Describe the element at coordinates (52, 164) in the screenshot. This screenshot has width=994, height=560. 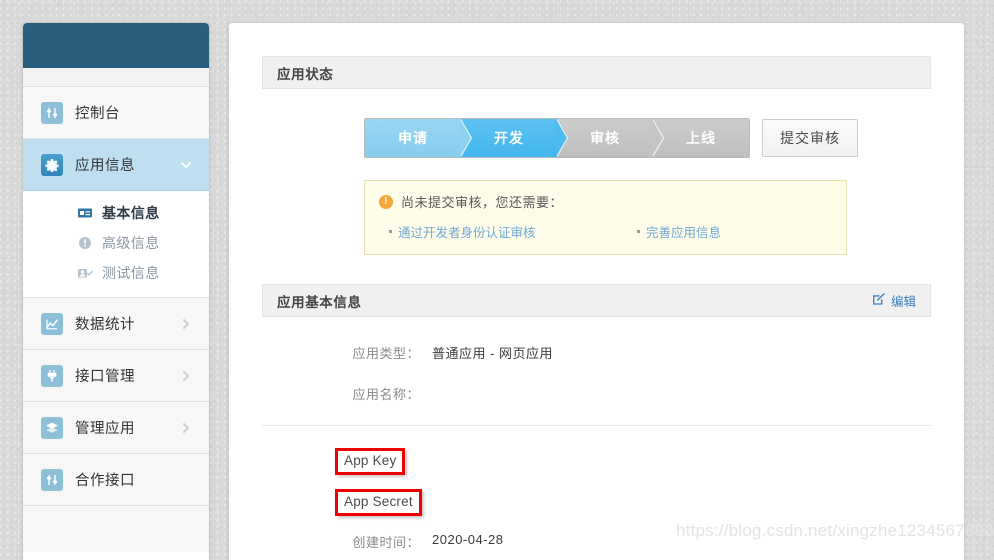
I see `gear-icon` at that location.